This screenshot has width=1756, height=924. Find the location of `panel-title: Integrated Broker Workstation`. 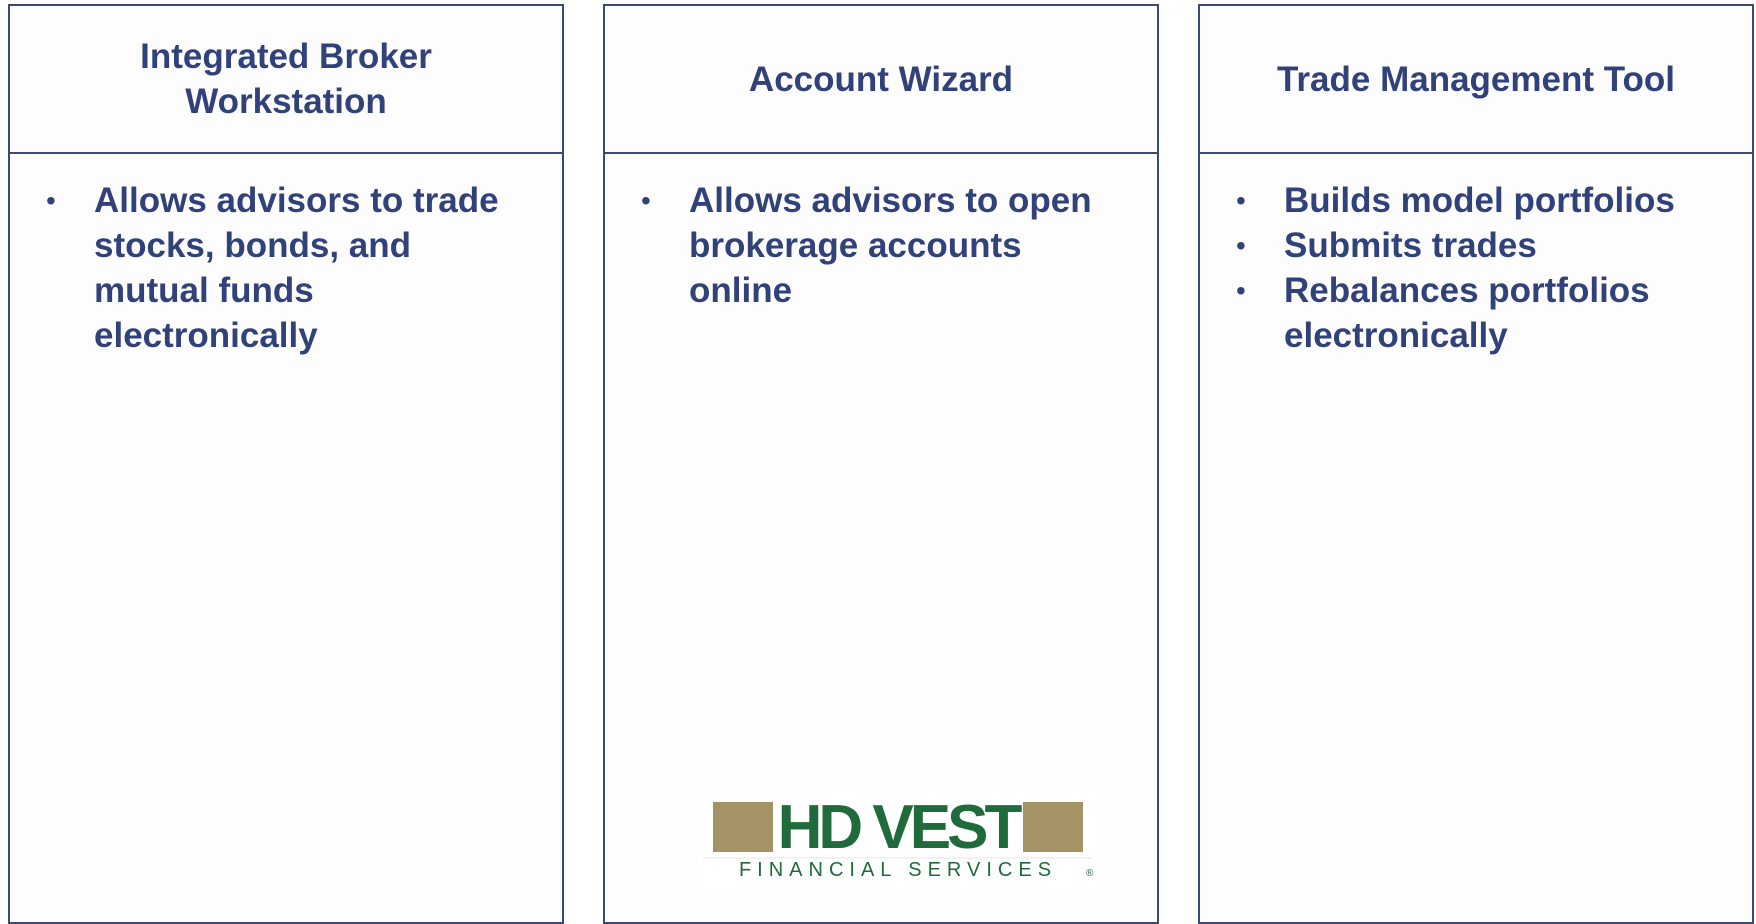

panel-title: Integrated Broker Workstation is located at coordinates (286, 79).